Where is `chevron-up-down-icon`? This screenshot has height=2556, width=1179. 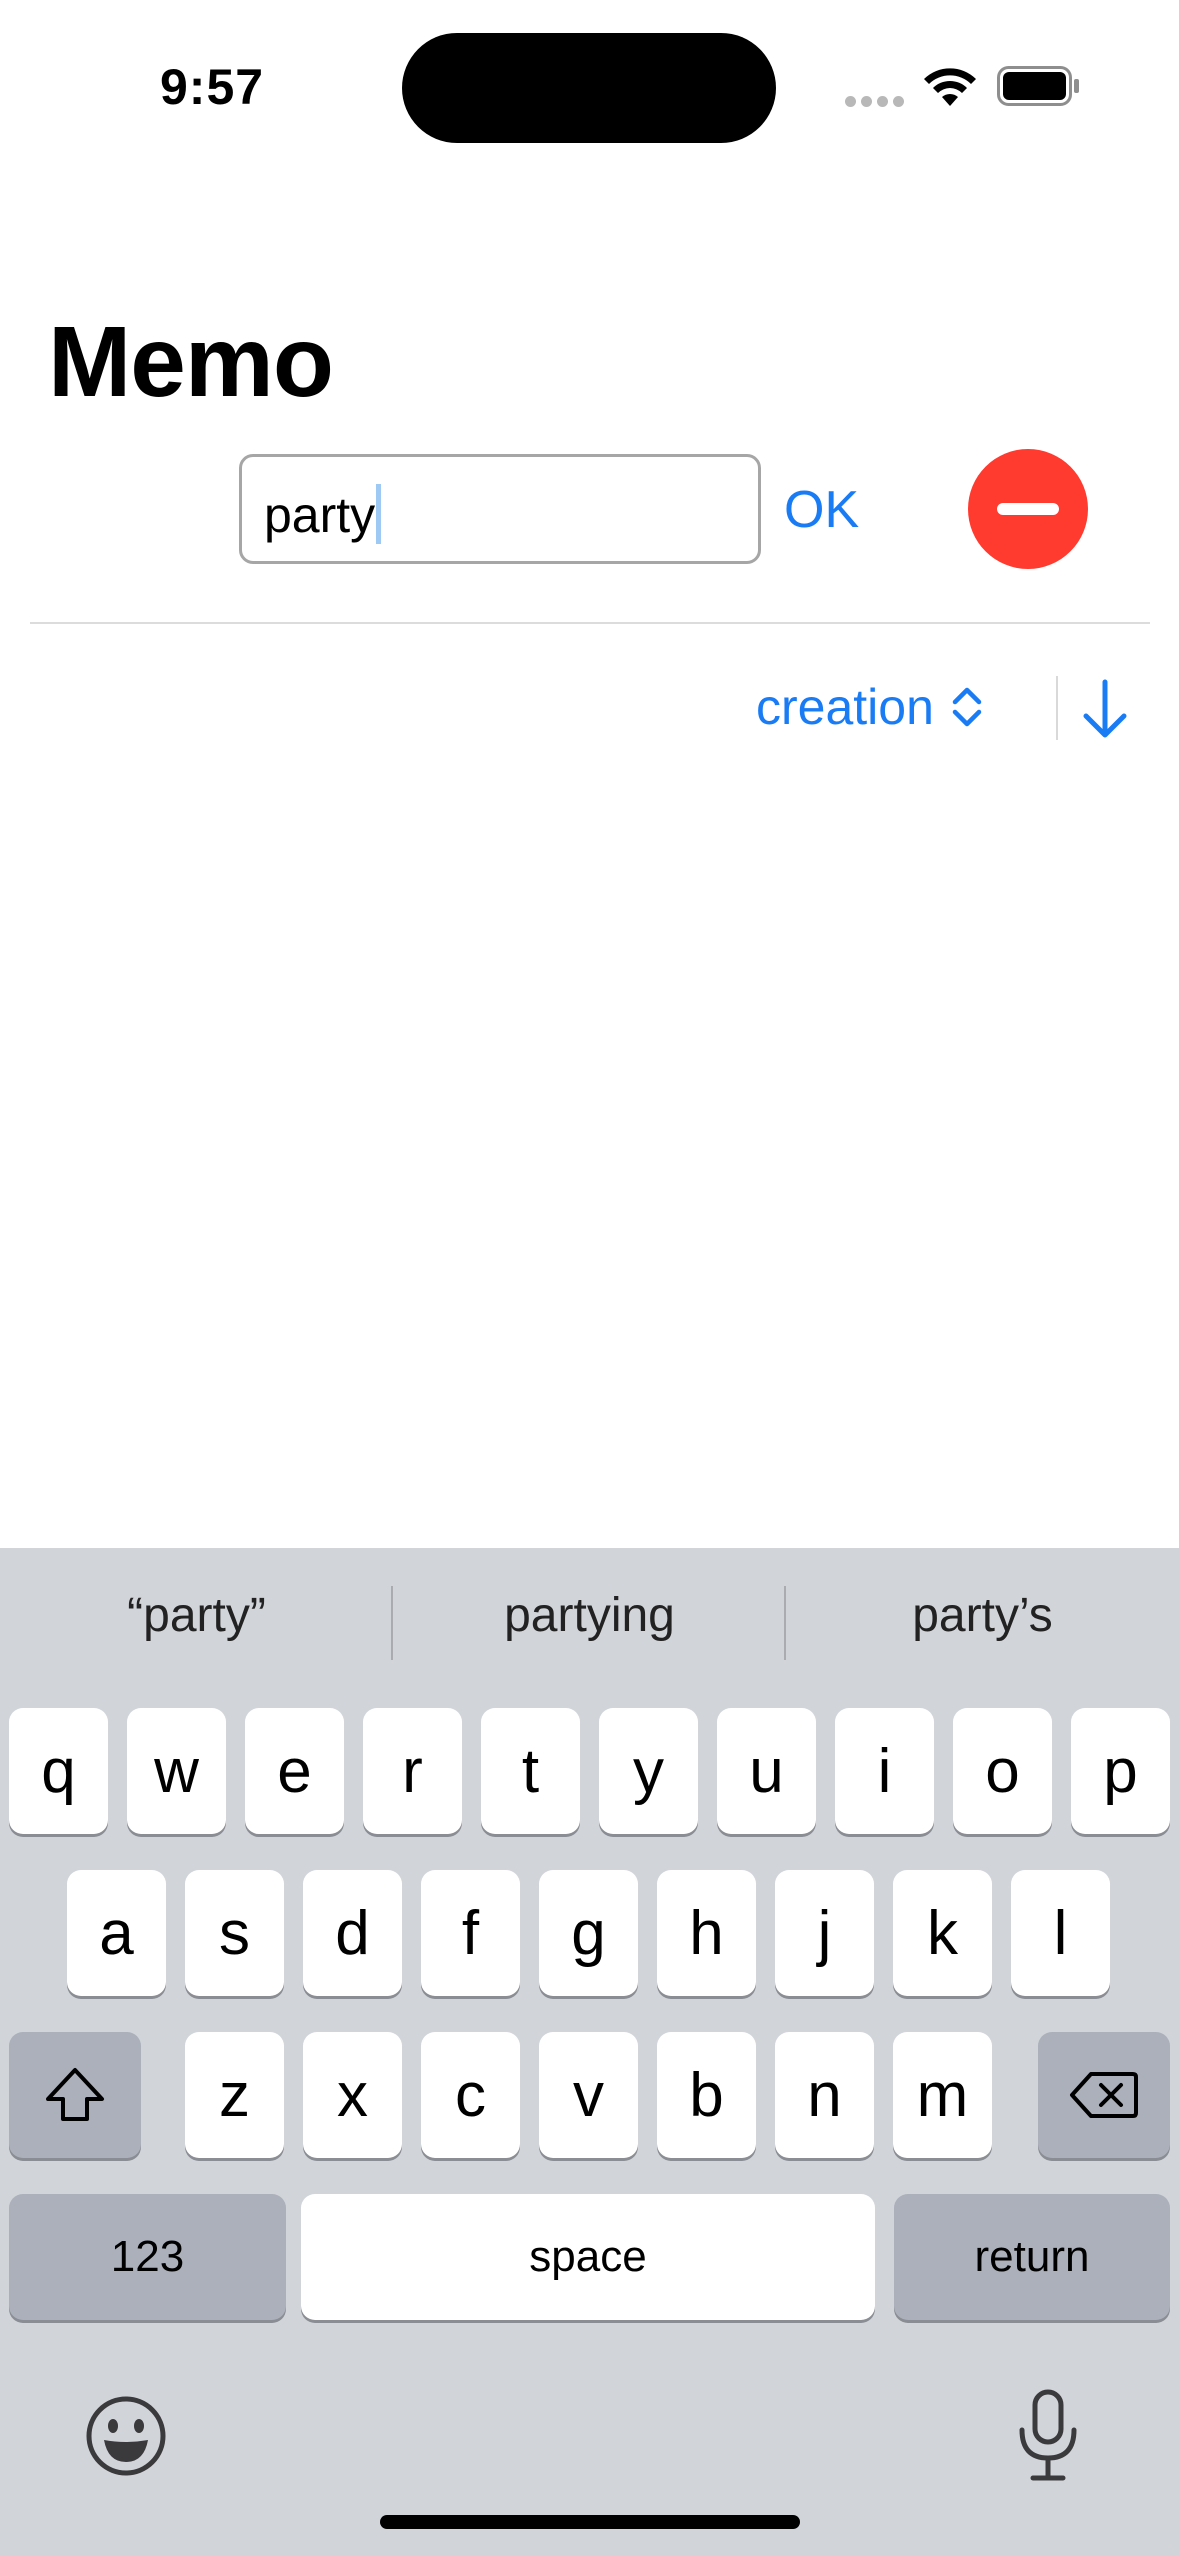
chevron-up-down-icon is located at coordinates (967, 707).